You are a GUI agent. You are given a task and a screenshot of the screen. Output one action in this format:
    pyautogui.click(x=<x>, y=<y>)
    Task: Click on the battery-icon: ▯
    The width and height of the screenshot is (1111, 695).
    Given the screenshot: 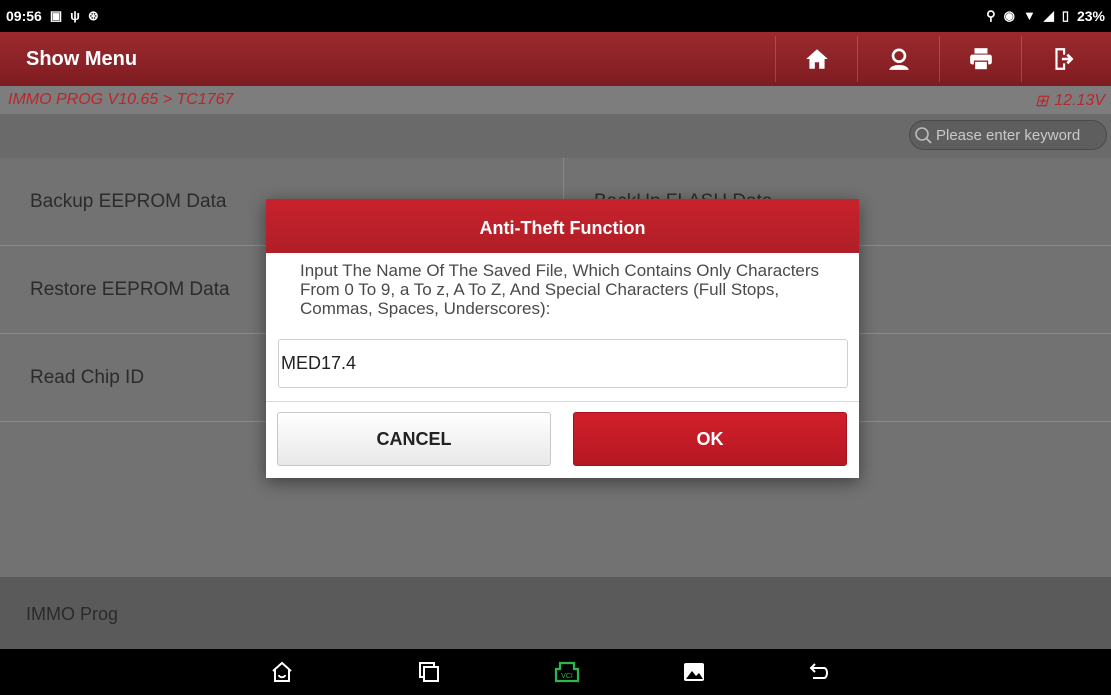 What is the action you would take?
    pyautogui.click(x=1065, y=15)
    